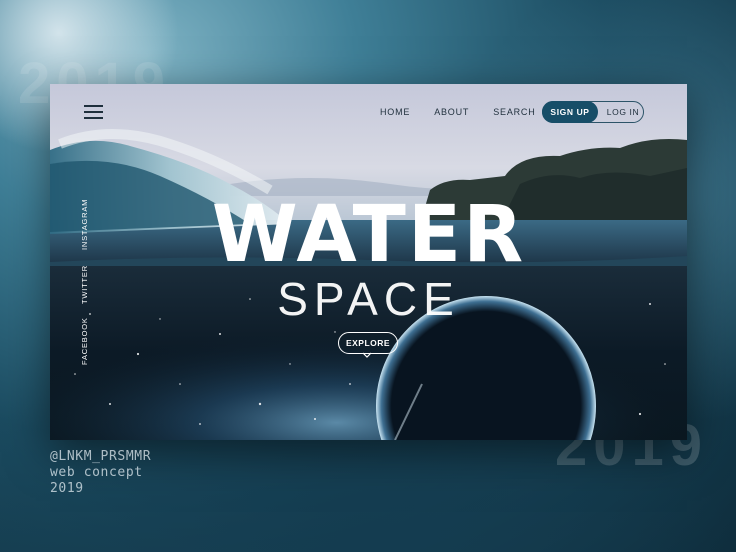 This screenshot has width=736, height=552. What do you see at coordinates (570, 112) in the screenshot?
I see `sign-up-button: SIGN UP` at bounding box center [570, 112].